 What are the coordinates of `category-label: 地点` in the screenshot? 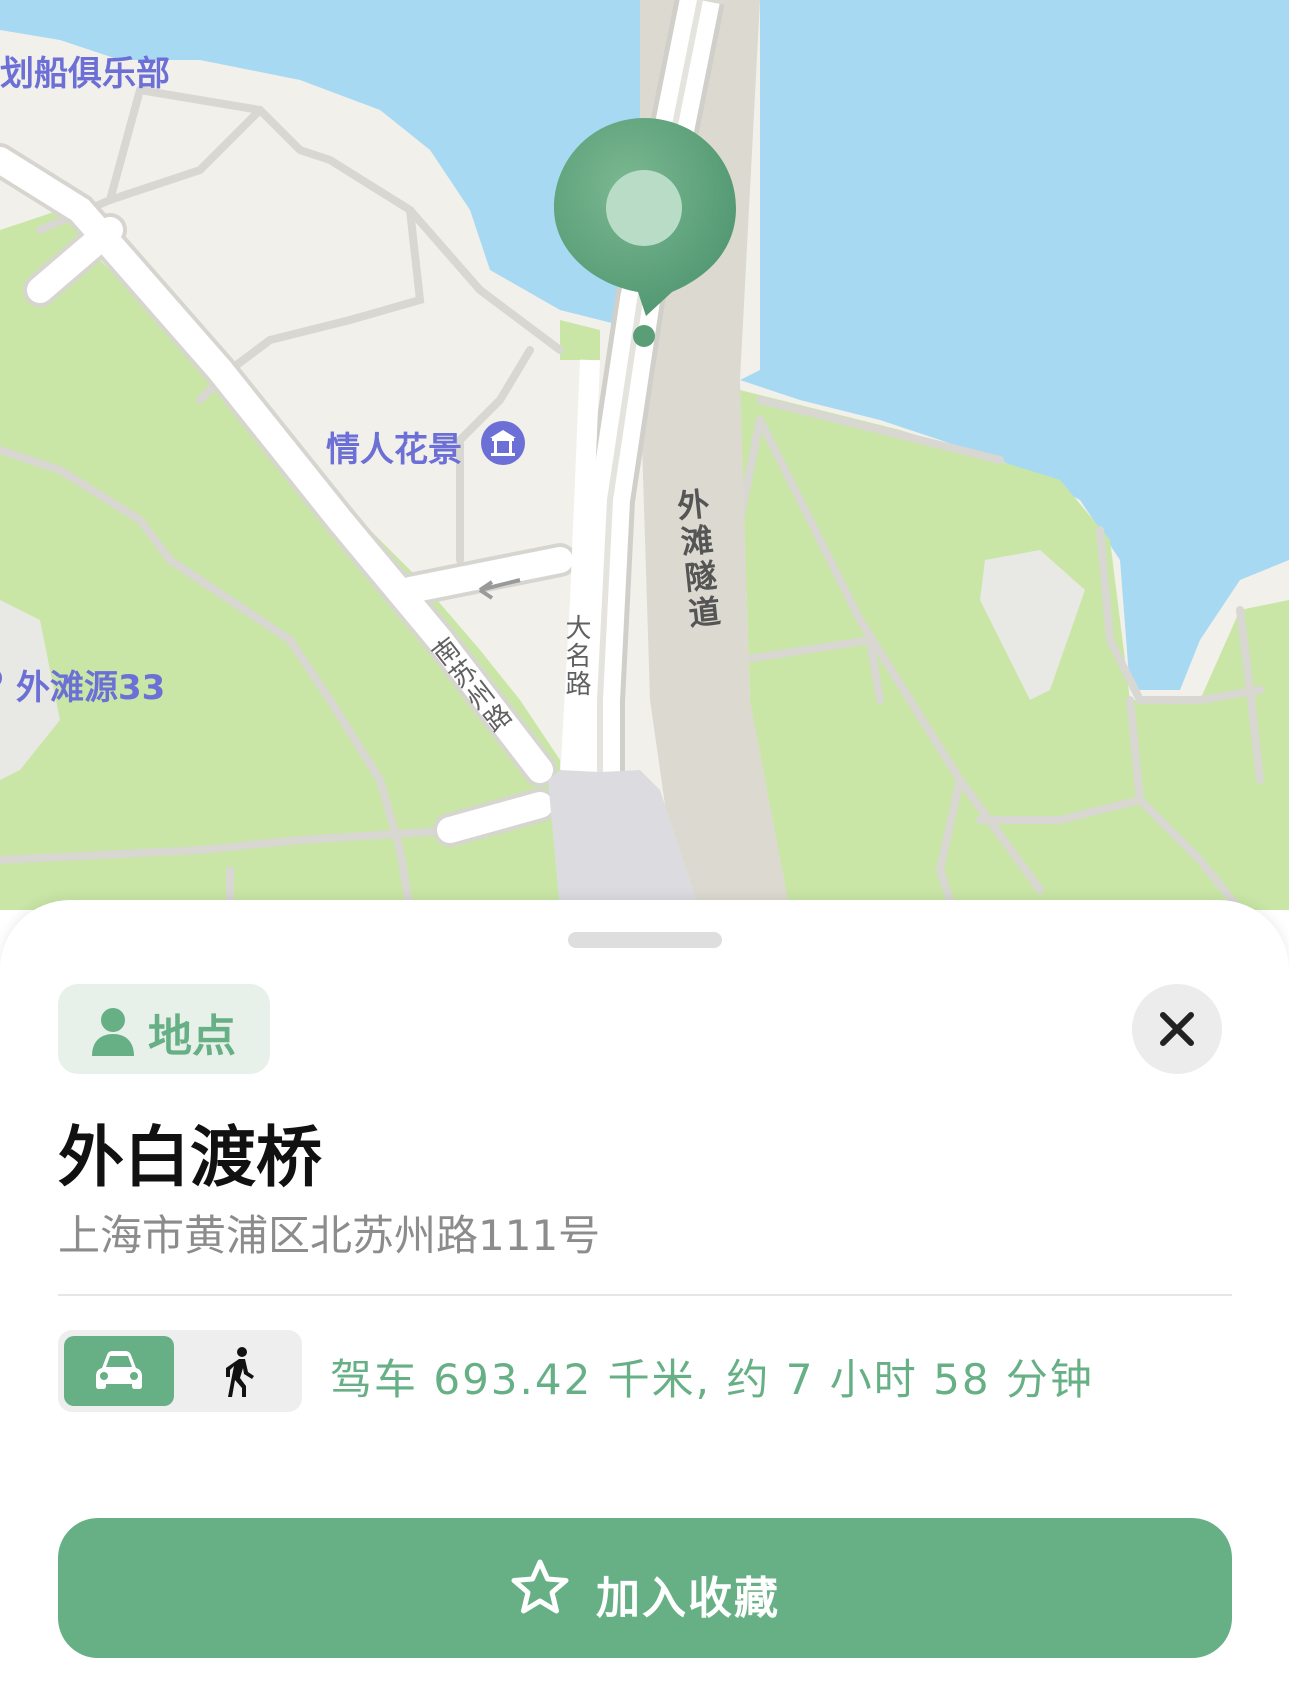 It's located at (192, 1036).